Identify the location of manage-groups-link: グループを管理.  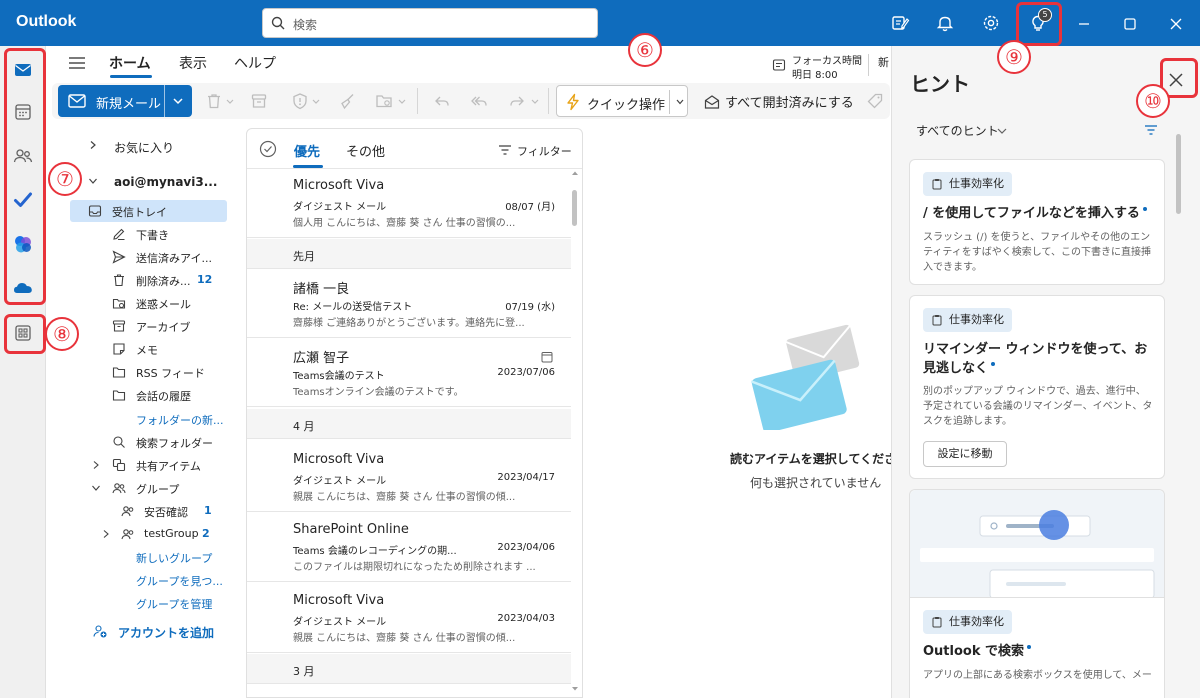
(141, 603).